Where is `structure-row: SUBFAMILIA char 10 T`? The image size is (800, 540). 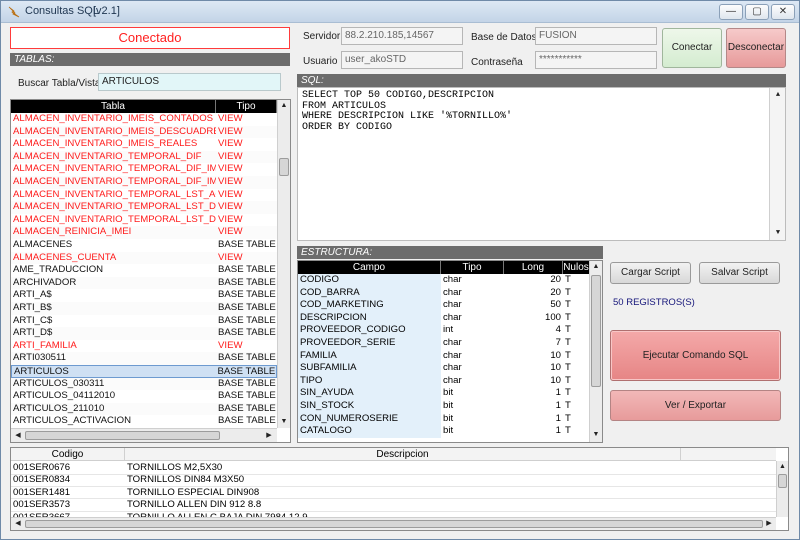 structure-row: SUBFAMILIA char 10 T is located at coordinates (444, 368).